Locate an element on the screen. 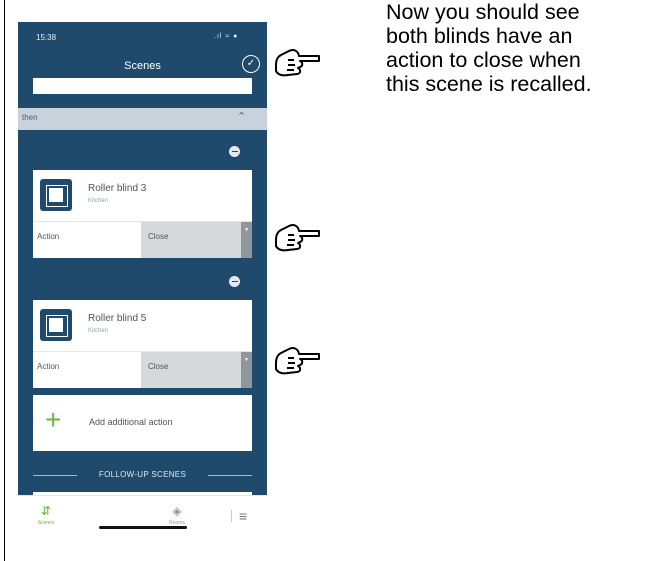 The width and height of the screenshot is (664, 561). add-action-button: + Add additional action is located at coordinates (142, 423).